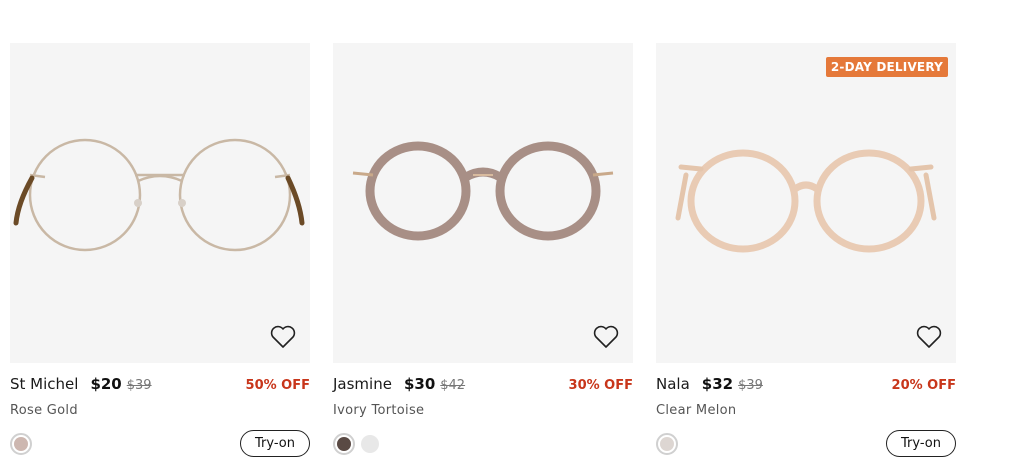 The image size is (1013, 471). What do you see at coordinates (362, 384) in the screenshot?
I see `product-name: Jasmine` at bounding box center [362, 384].